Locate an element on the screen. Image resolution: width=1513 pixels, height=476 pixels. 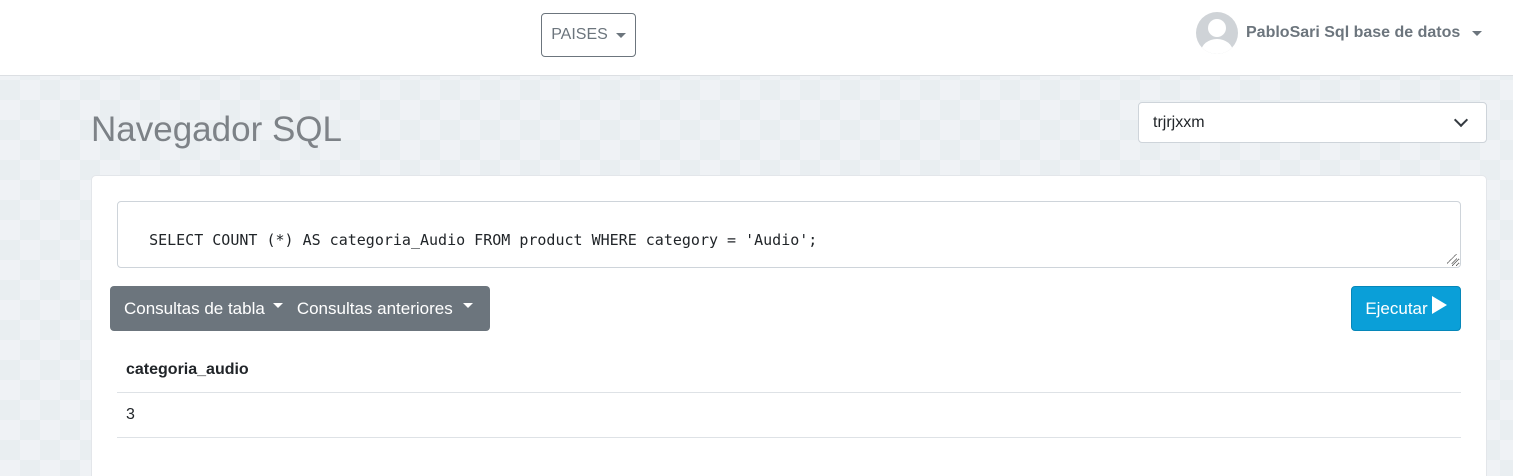
table-queries-label: Consultas de tabla is located at coordinates (194, 308).